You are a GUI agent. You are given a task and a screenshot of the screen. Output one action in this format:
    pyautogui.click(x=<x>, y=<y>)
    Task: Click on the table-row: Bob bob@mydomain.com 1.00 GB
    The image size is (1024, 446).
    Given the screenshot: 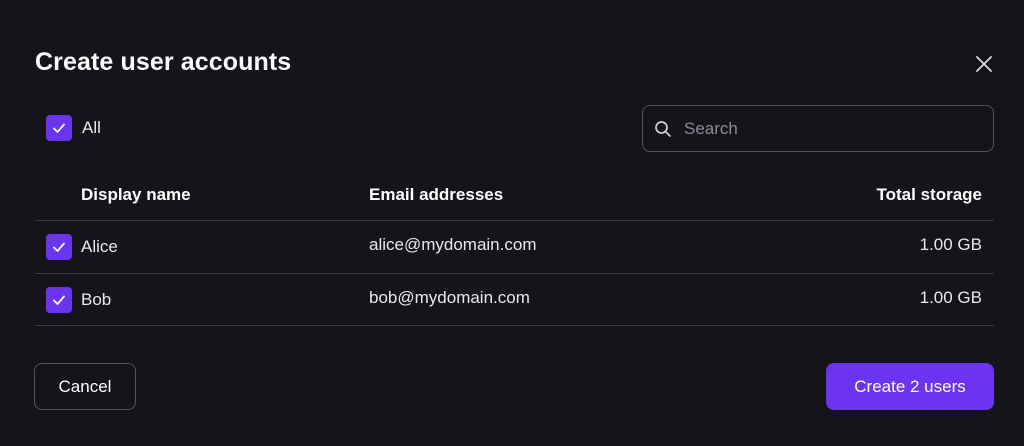 What is the action you would take?
    pyautogui.click(x=512, y=300)
    